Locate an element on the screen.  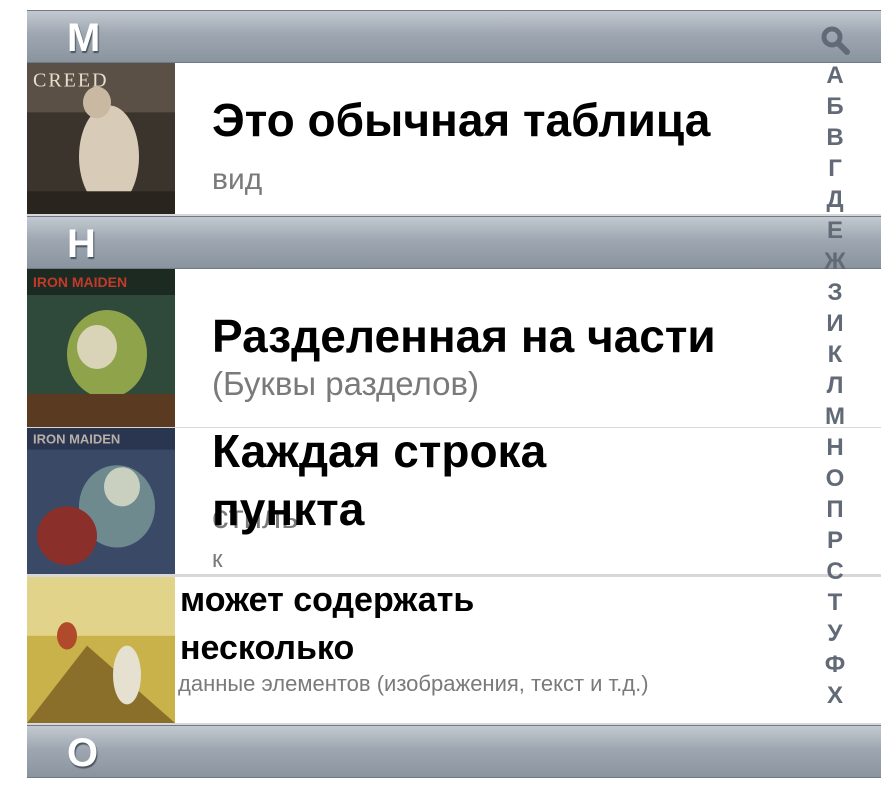
index-letter: О is located at coordinates (835, 479).